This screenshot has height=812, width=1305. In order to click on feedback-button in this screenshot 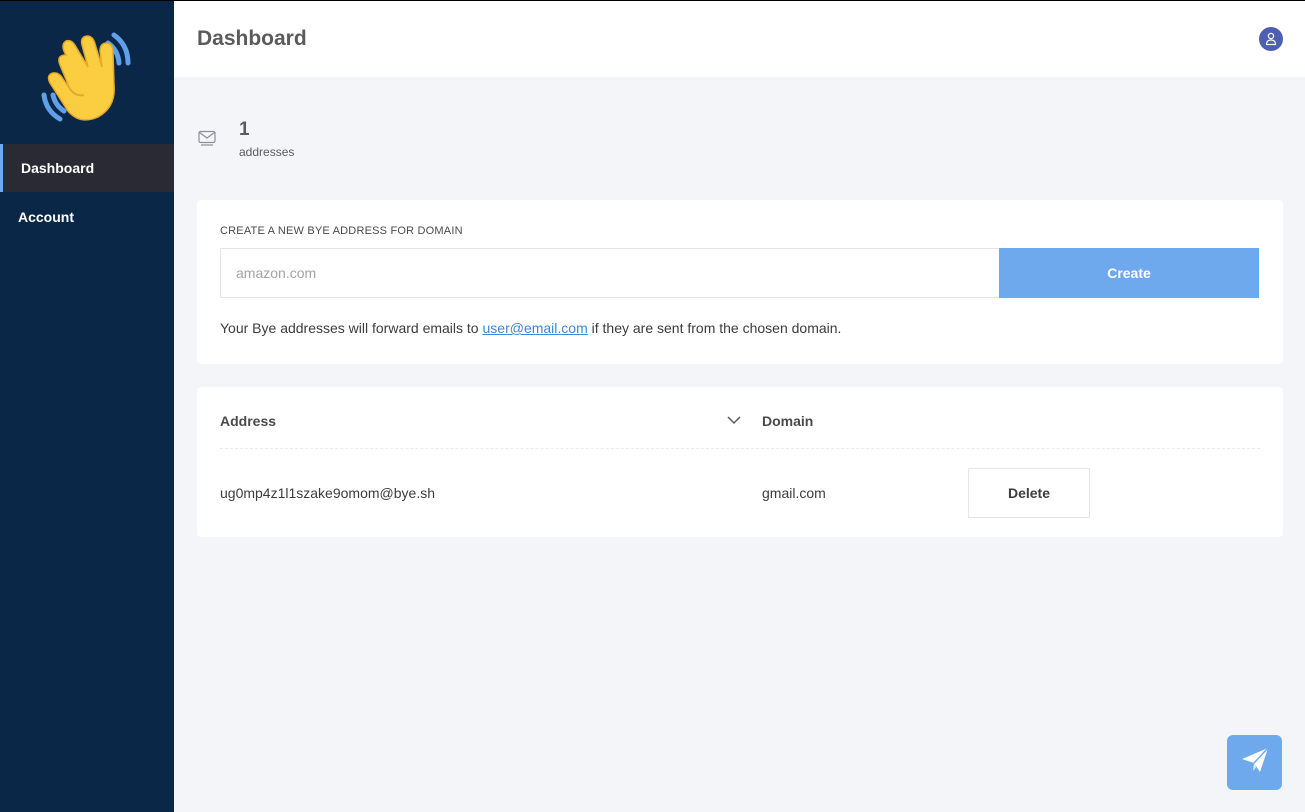, I will do `click(1254, 762)`.